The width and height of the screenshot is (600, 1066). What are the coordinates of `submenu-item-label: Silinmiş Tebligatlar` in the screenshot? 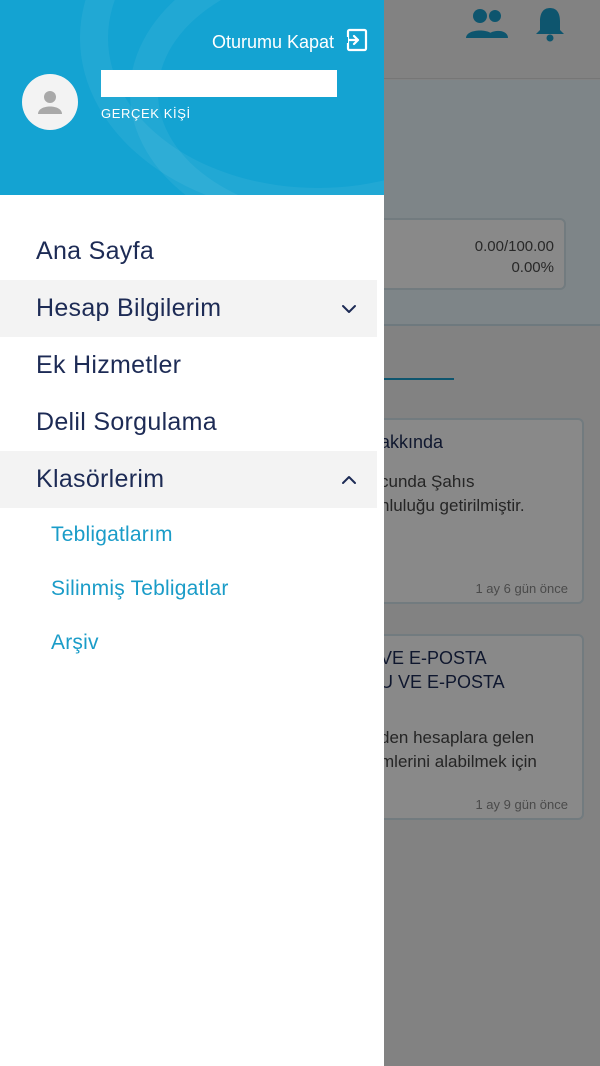 It's located at (140, 588).